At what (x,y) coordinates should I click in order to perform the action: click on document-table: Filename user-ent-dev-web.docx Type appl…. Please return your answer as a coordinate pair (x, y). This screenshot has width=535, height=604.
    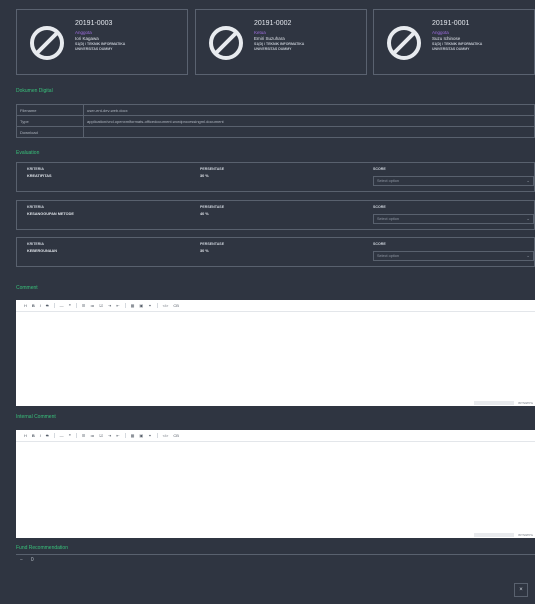
    Looking at the image, I should click on (275, 121).